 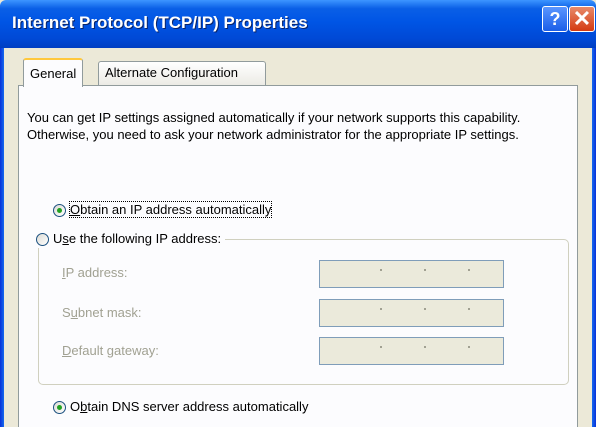 I want to click on use-following-ip-radio: Use the following IP address:, so click(x=131, y=239).